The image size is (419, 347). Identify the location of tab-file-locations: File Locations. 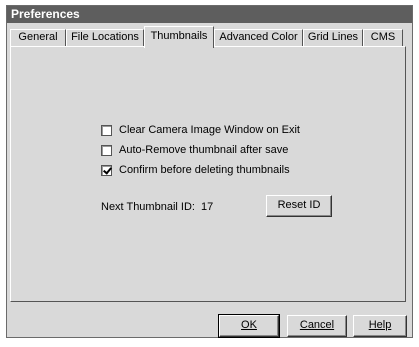
(105, 37).